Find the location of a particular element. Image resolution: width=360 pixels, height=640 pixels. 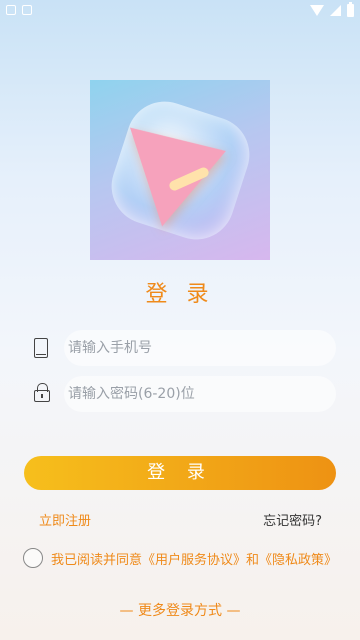

password-field is located at coordinates (180, 394).